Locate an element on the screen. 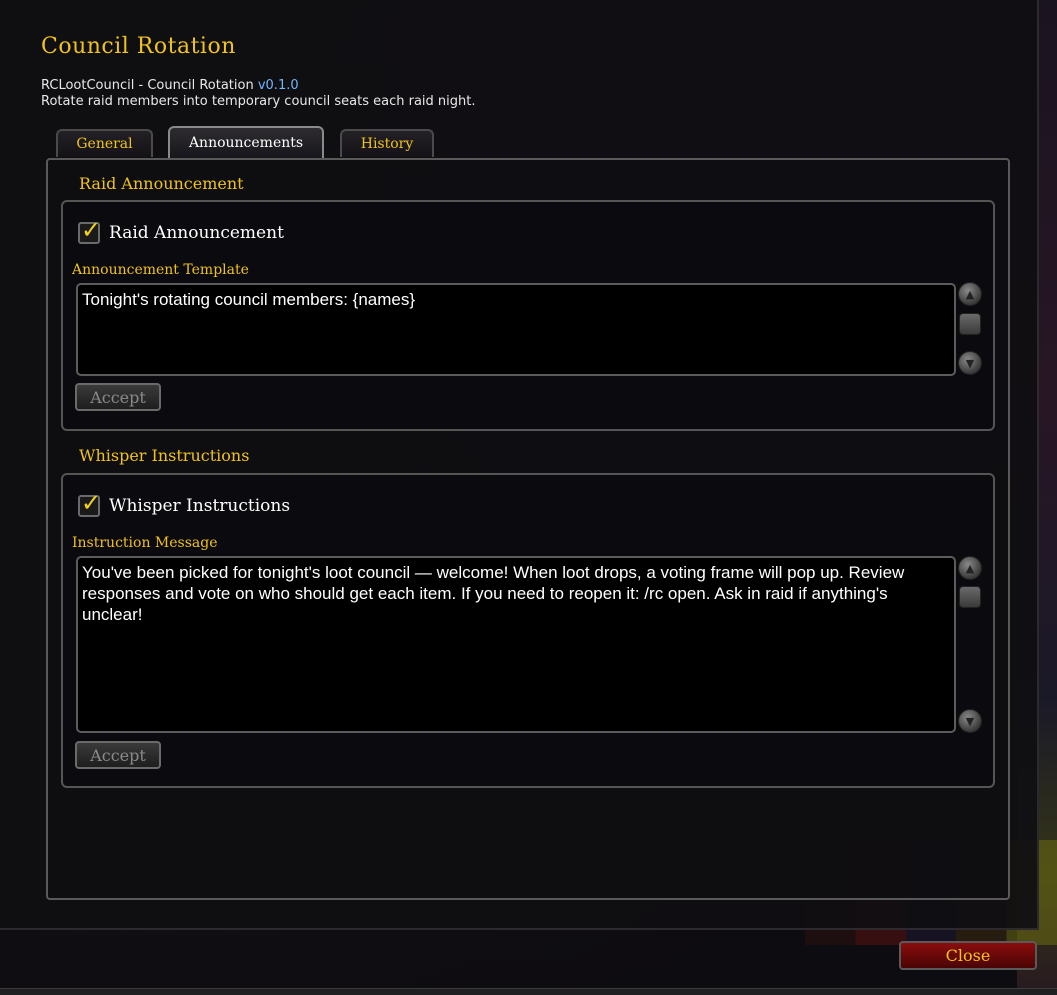  close-button: Close is located at coordinates (968, 955).